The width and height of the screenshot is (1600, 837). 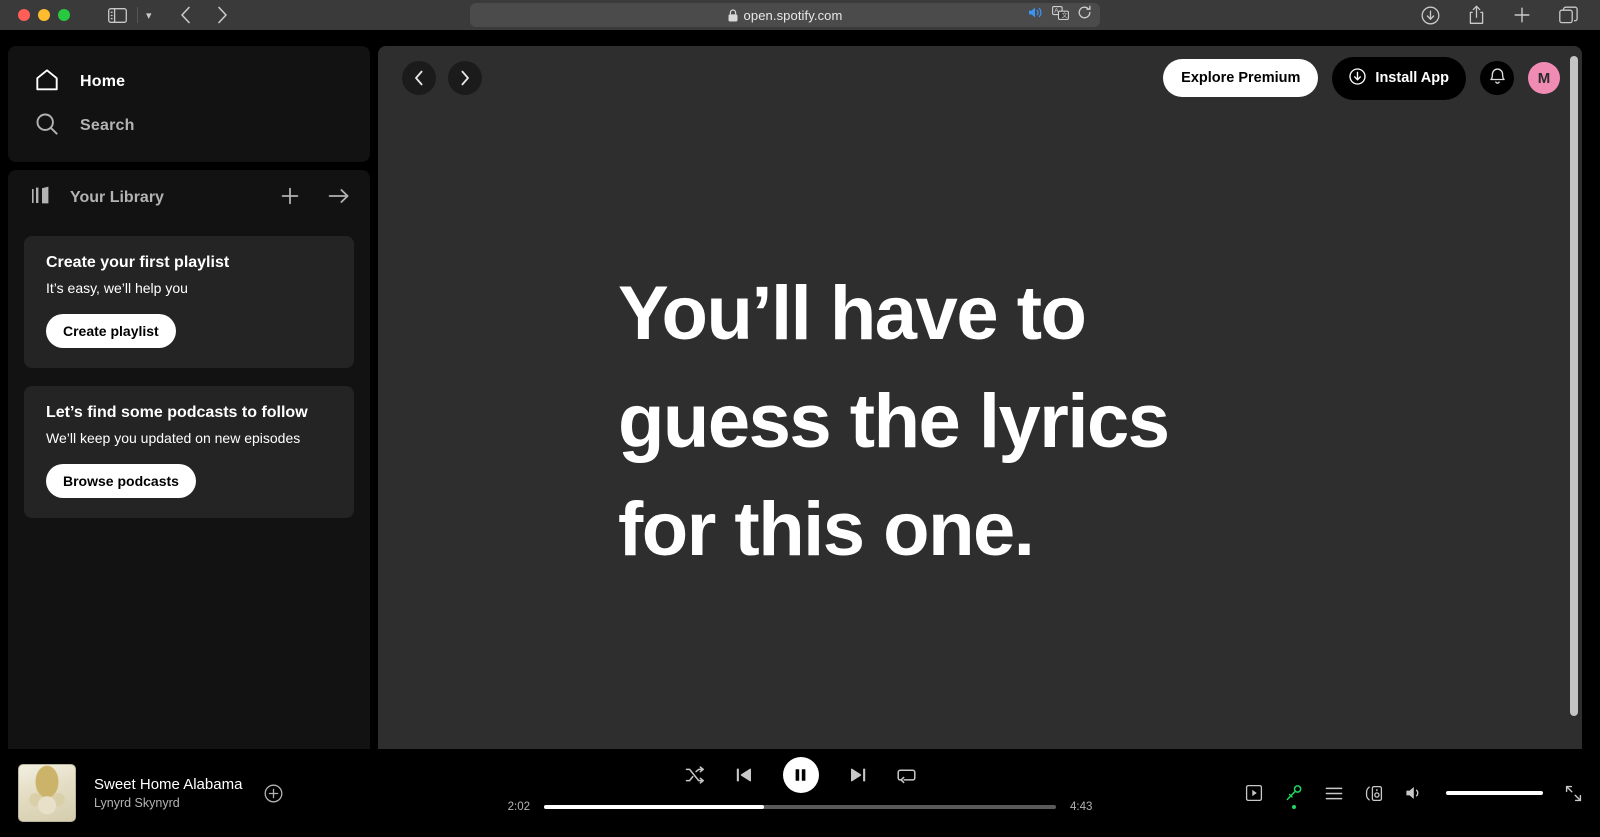 I want to click on search-icon, so click(x=47, y=126).